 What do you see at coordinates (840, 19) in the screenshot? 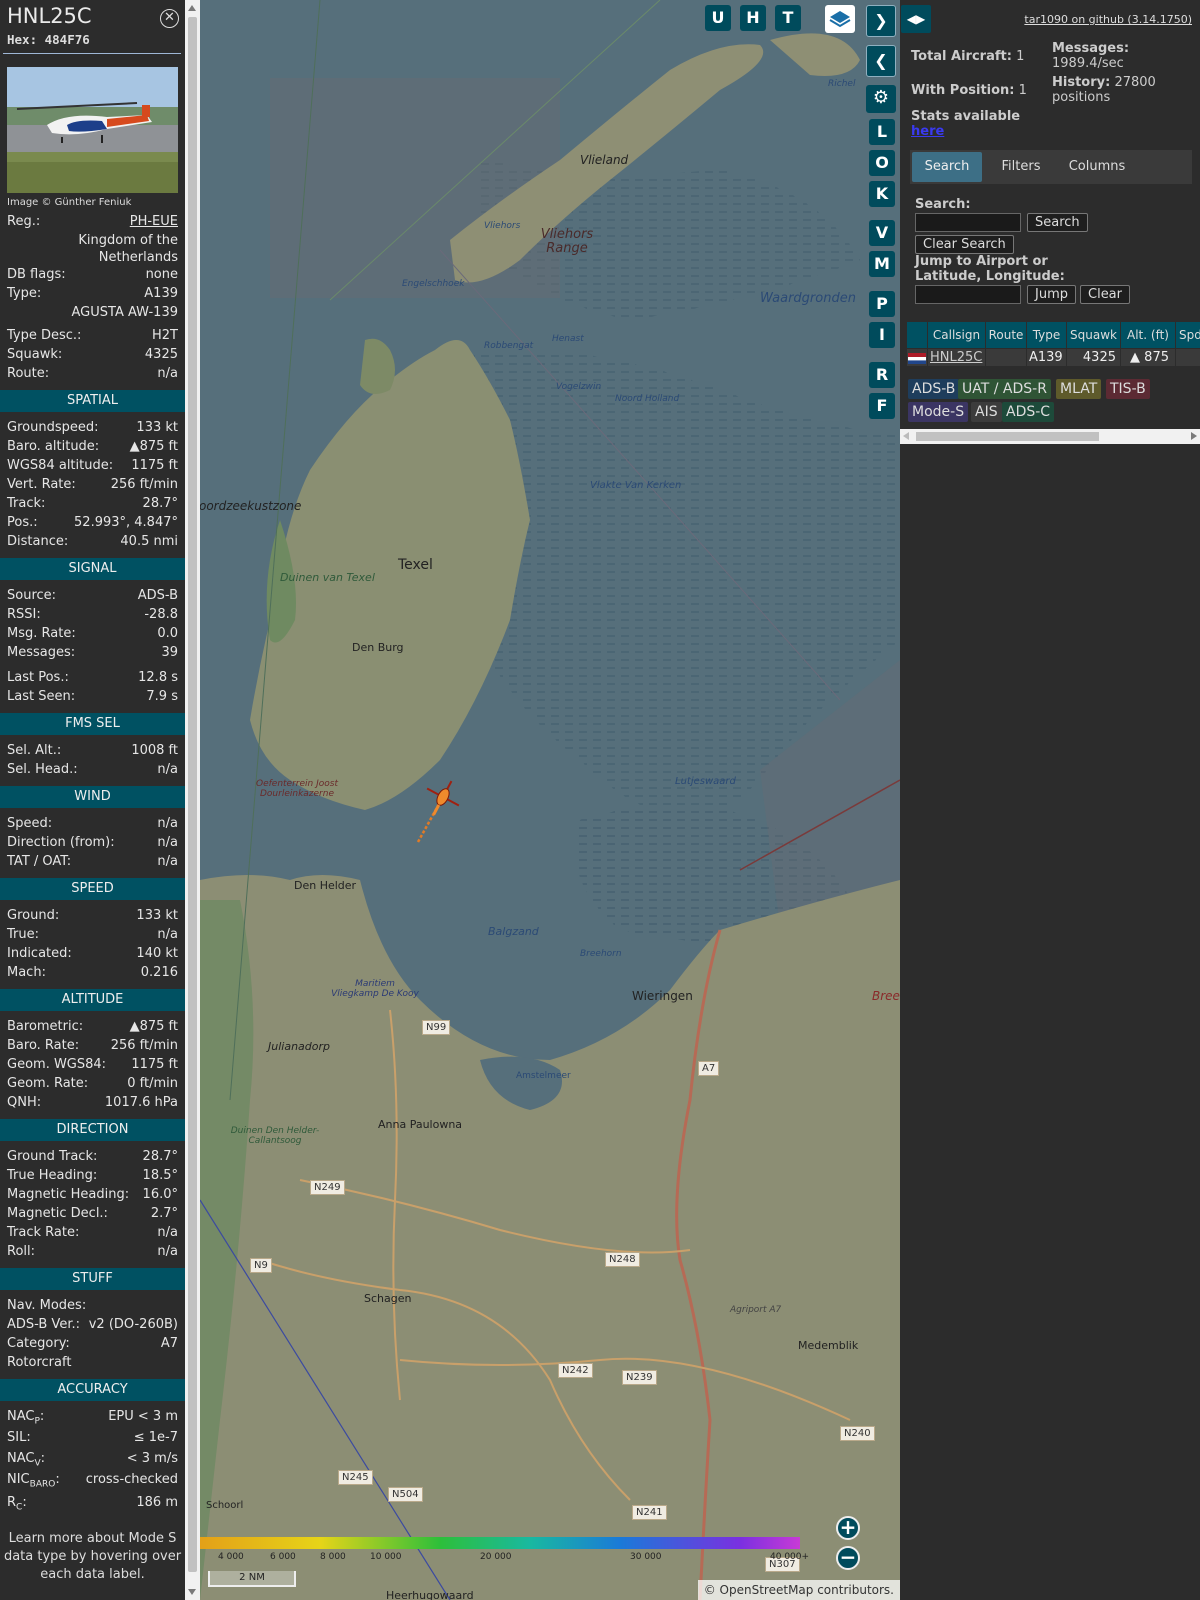
I see `layers-icon` at bounding box center [840, 19].